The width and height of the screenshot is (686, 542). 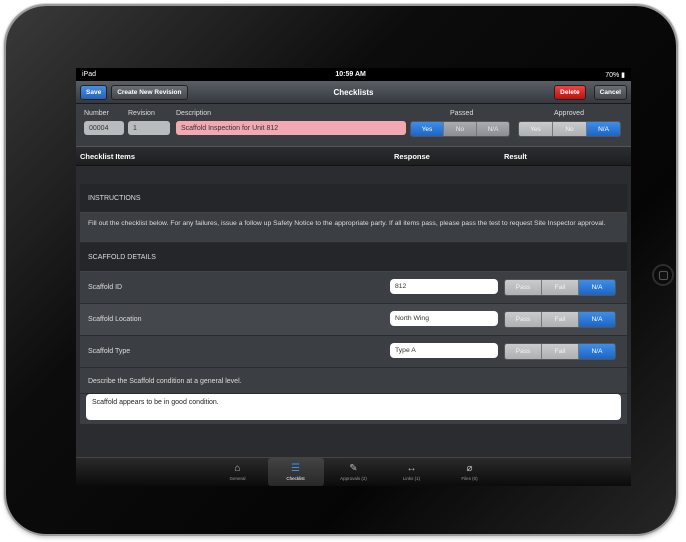 What do you see at coordinates (194, 113) in the screenshot?
I see `description-label: Description` at bounding box center [194, 113].